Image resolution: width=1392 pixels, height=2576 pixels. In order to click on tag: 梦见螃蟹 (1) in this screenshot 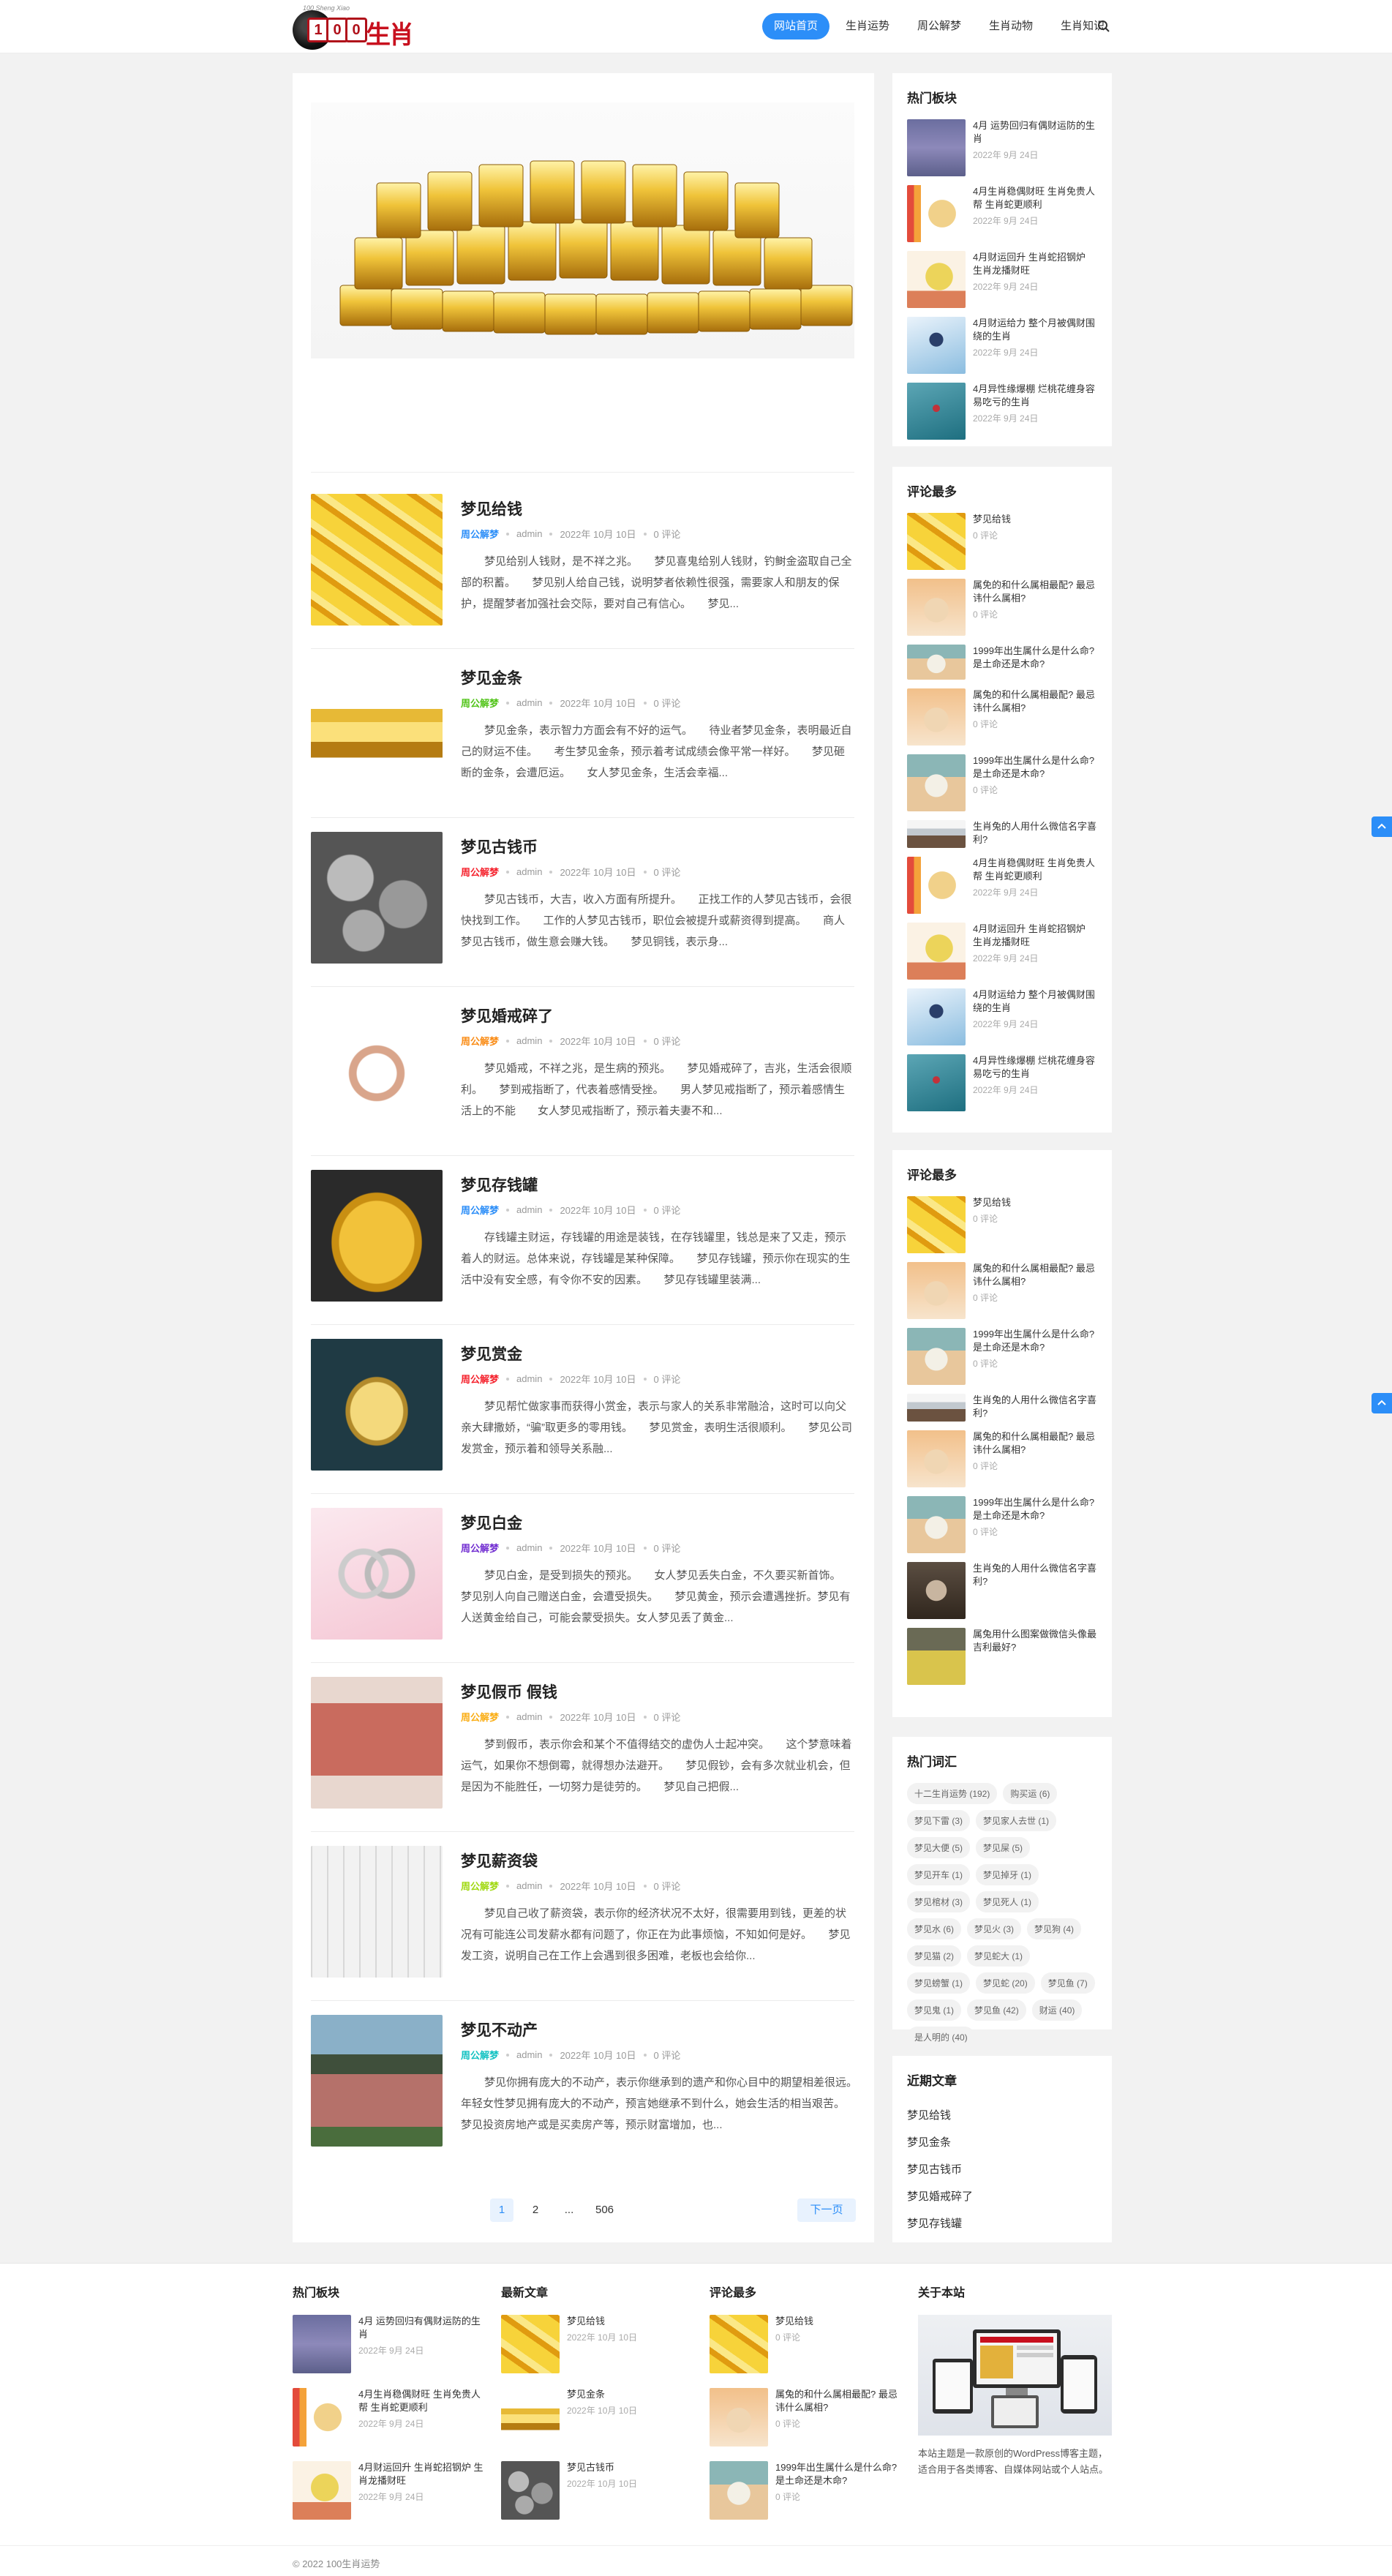, I will do `click(939, 1983)`.